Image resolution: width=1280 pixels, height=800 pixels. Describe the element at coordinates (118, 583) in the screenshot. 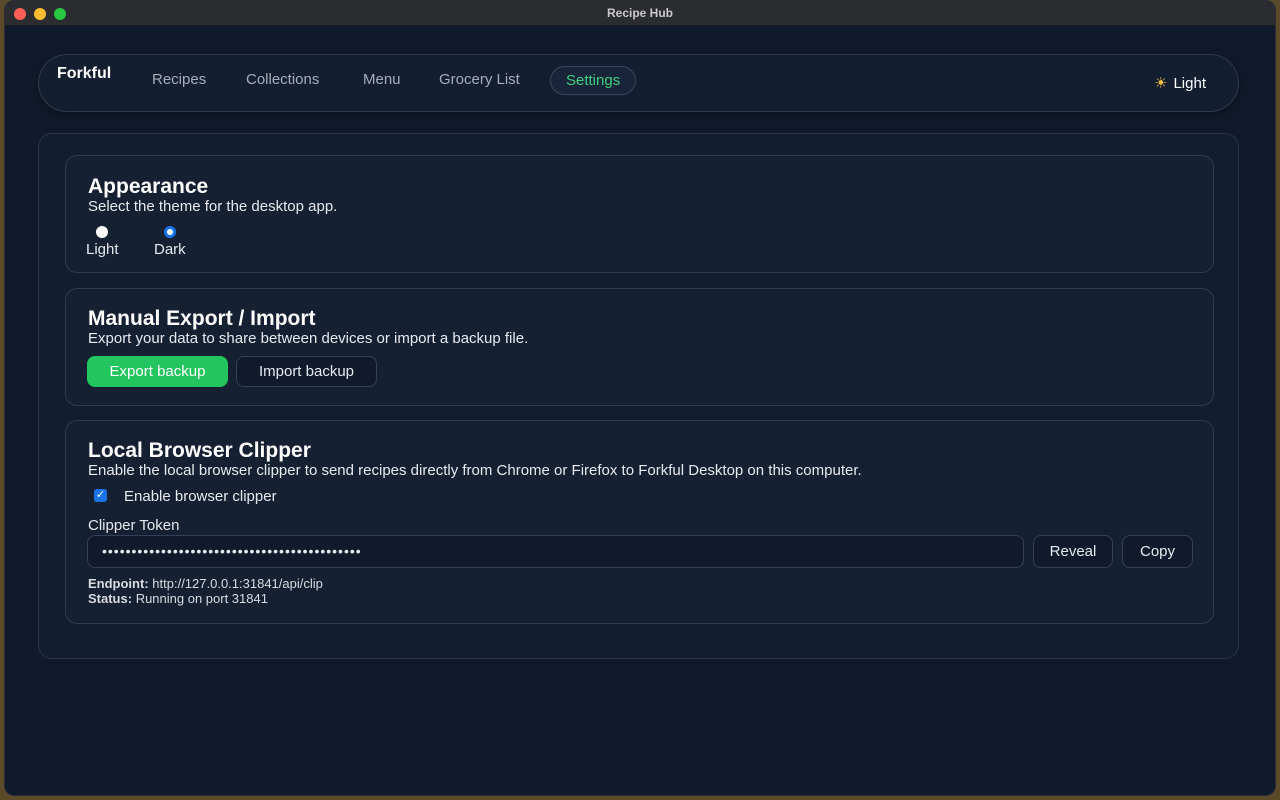

I see `endpoint-label: Endpoint:` at that location.